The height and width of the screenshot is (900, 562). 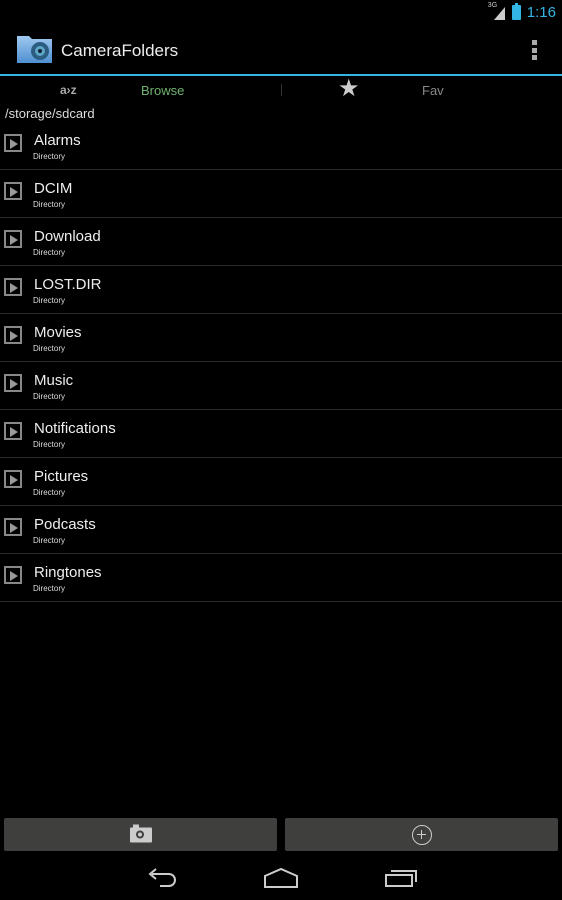 I want to click on list-item: Music Directory, so click(x=281, y=386).